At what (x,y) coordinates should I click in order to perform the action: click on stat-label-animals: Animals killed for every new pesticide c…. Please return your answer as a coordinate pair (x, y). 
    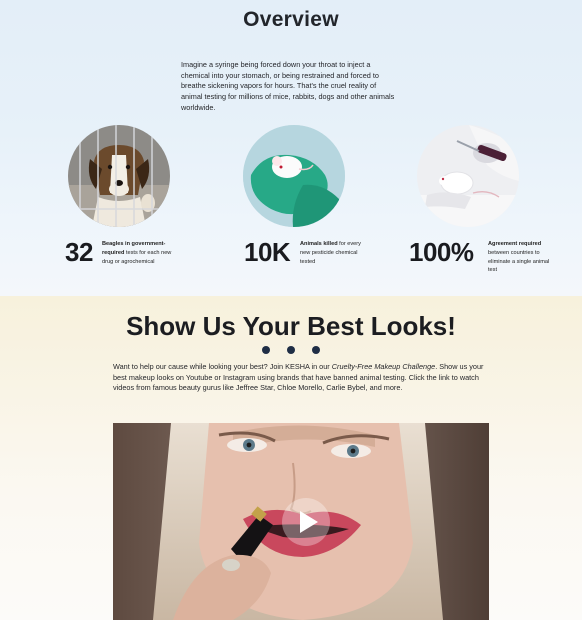
    Looking at the image, I should click on (333, 253).